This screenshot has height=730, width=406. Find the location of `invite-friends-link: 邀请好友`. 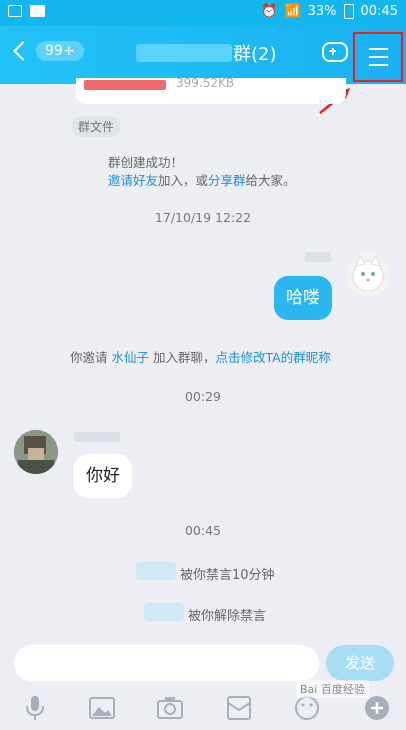

invite-friends-link: 邀请好友 is located at coordinates (133, 180).